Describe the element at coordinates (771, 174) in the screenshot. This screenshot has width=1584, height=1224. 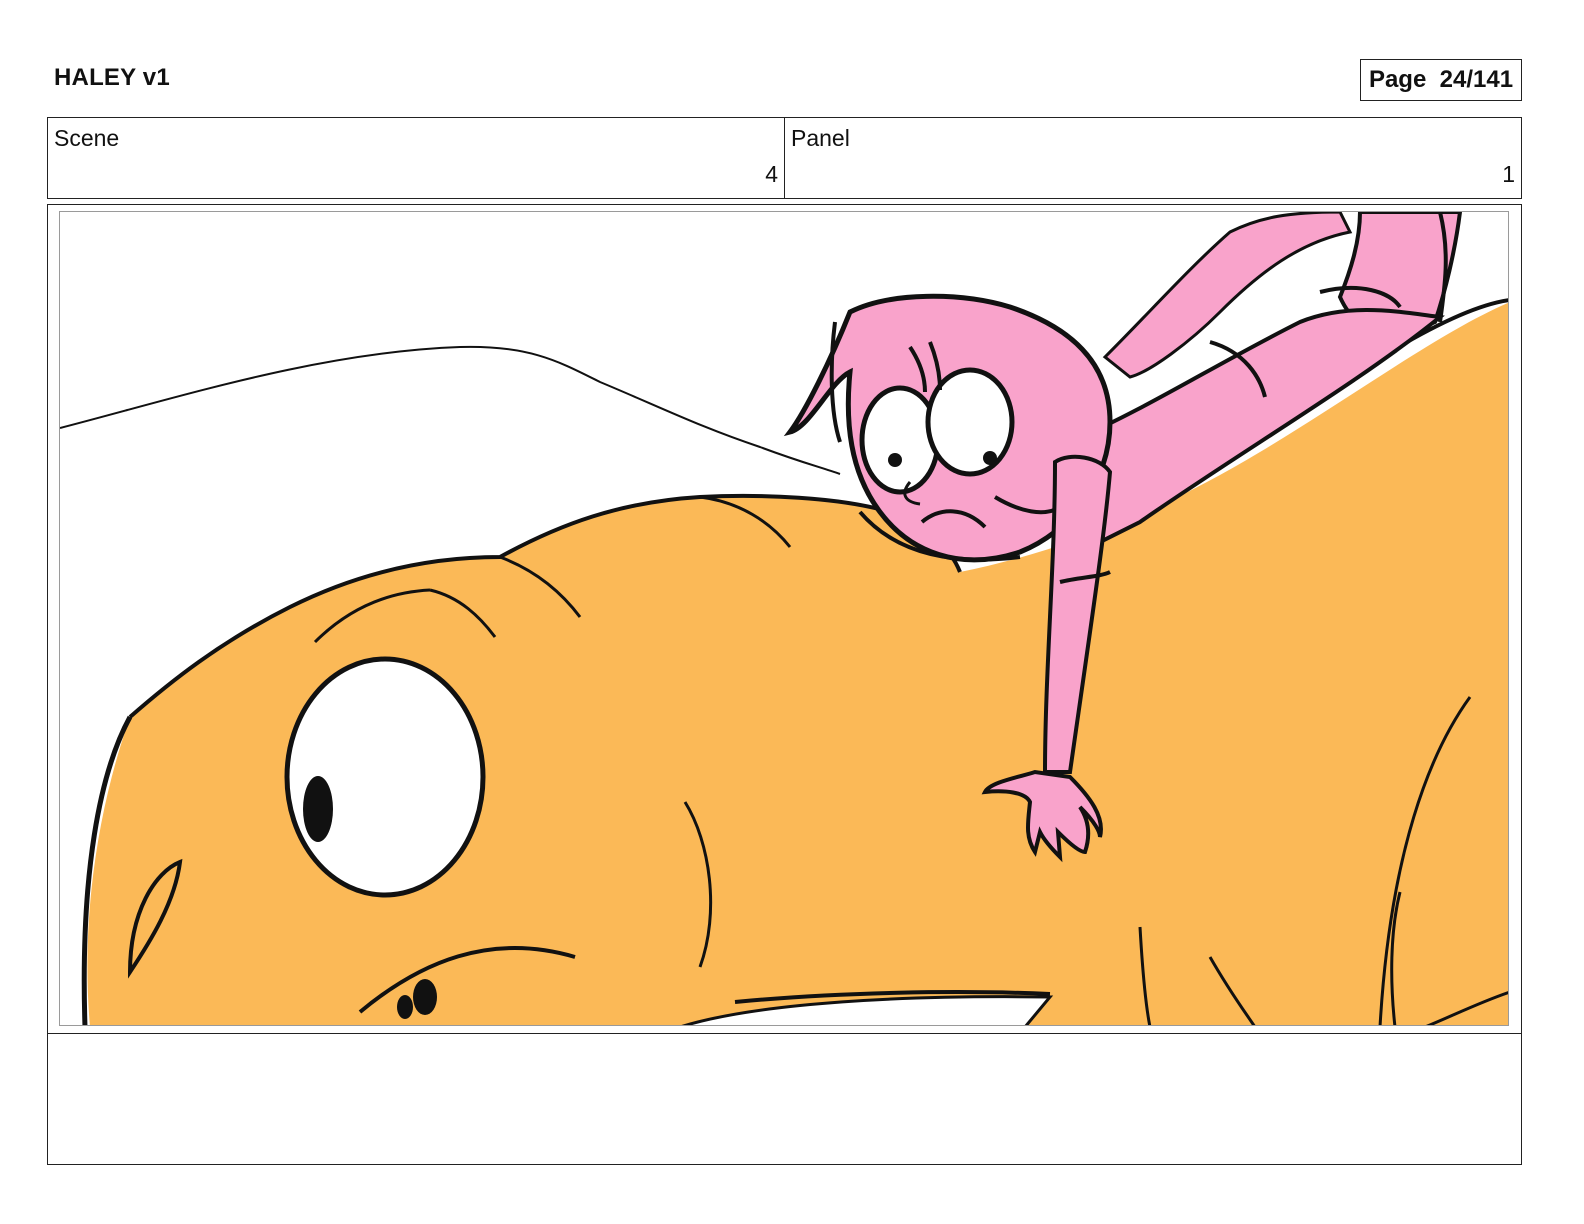
I see `scene-number: 4` at that location.